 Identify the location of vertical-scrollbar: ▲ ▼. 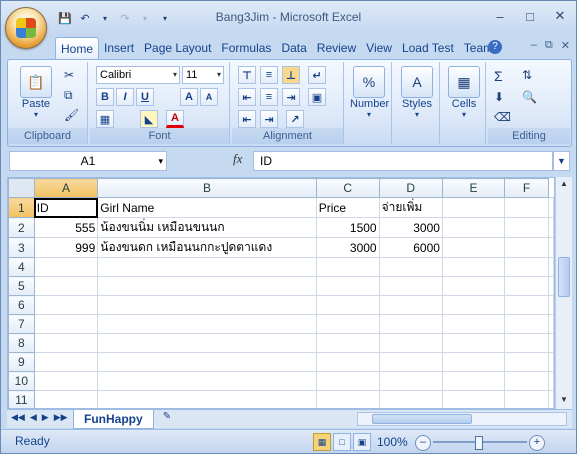
(563, 293).